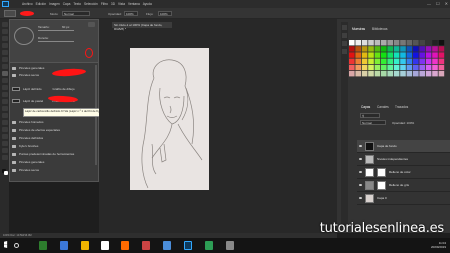 This screenshot has height=253, width=450. Describe the element at coordinates (4, 143) in the screenshot. I see `shape-tool-icon` at that location.